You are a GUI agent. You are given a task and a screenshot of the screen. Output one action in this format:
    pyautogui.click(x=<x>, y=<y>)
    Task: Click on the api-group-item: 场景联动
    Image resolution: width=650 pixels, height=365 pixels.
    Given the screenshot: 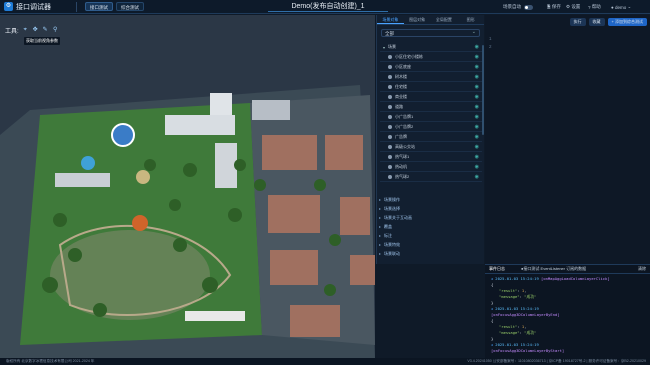 What is the action you would take?
    pyautogui.click(x=430, y=253)
    